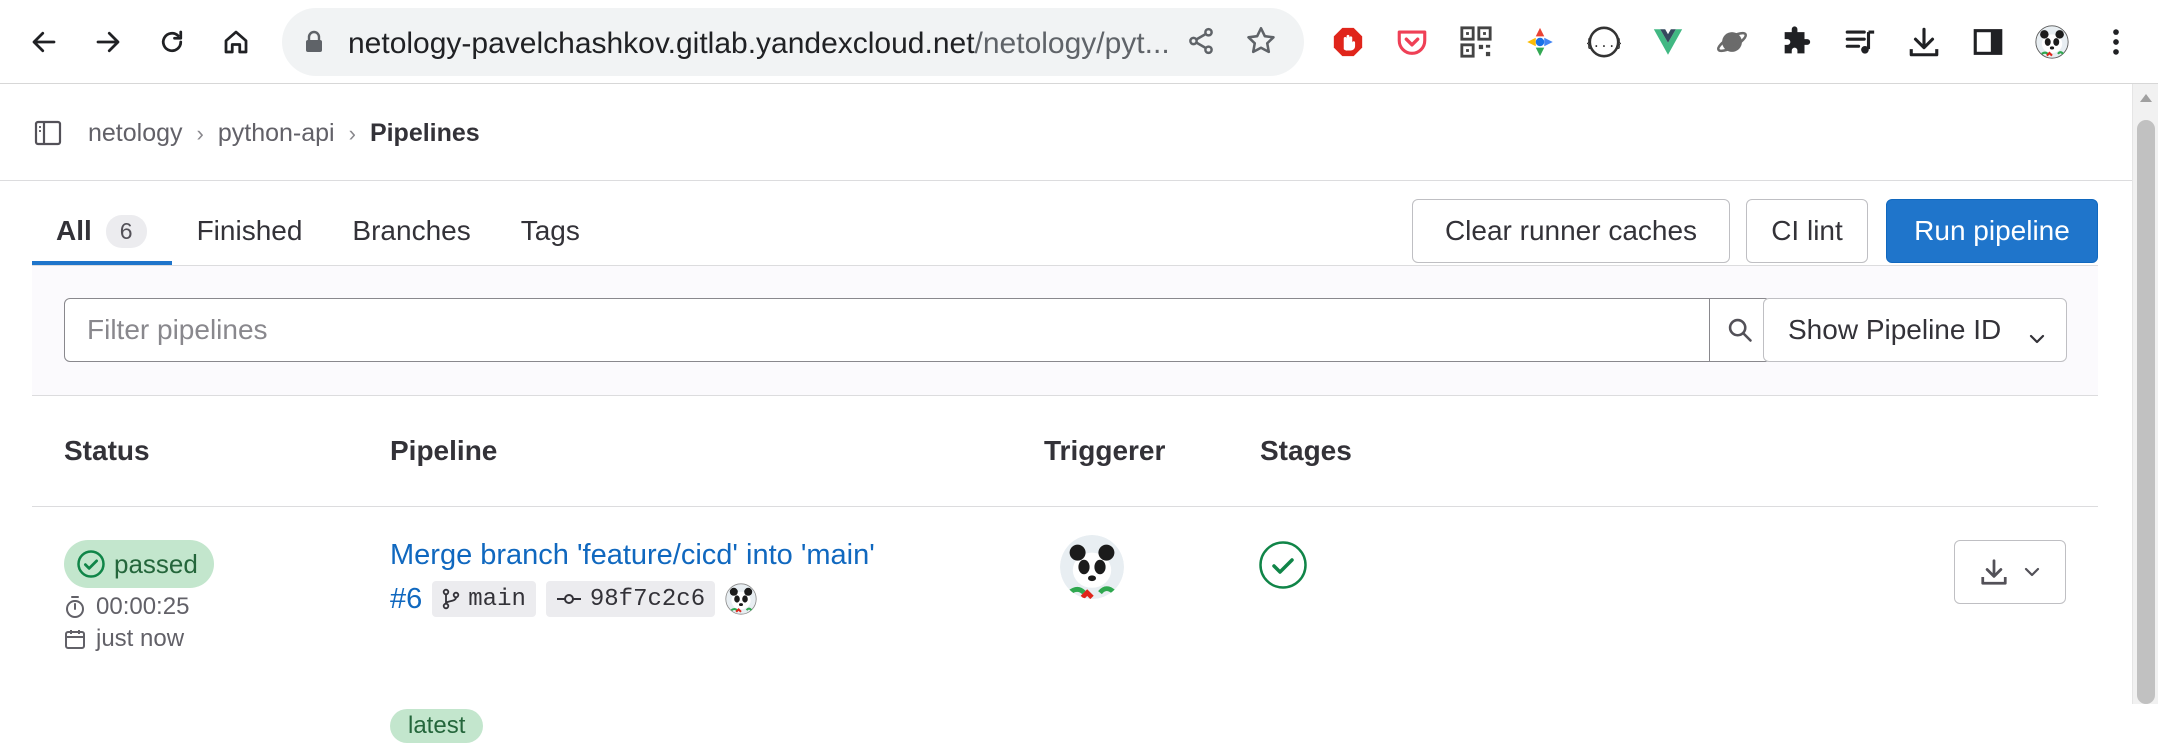  What do you see at coordinates (1807, 231) in the screenshot?
I see `ci-lint-button: CI lint` at bounding box center [1807, 231].